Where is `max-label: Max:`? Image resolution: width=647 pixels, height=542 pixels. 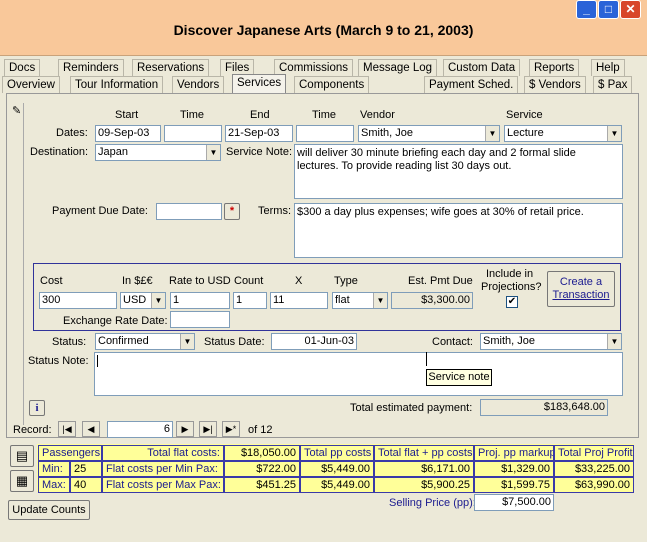 max-label: Max: is located at coordinates (54, 485).